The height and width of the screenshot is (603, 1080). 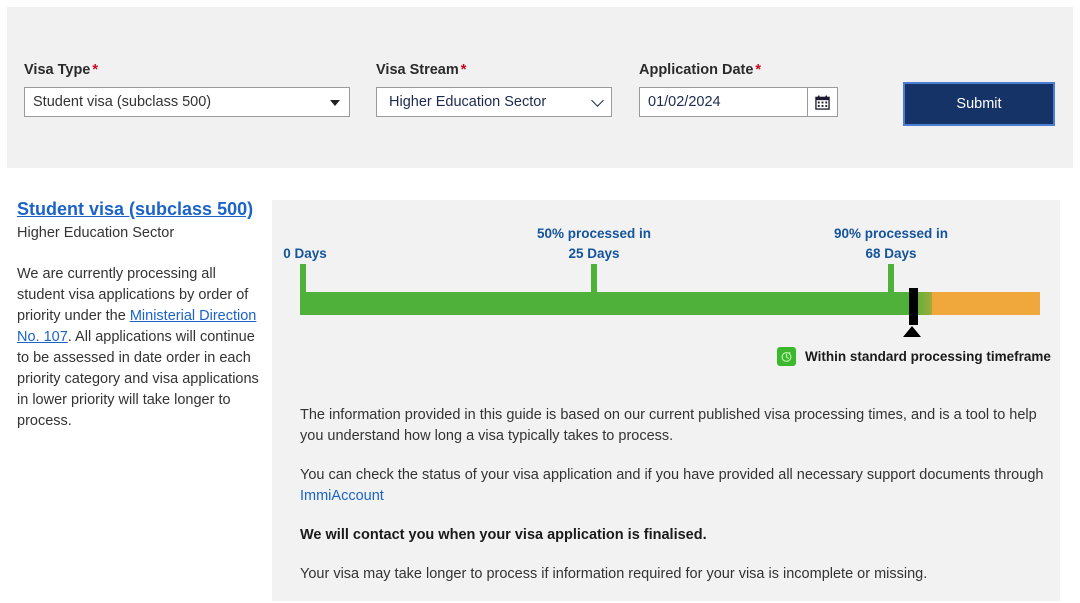 What do you see at coordinates (913, 306) in the screenshot?
I see `current-application-marker` at bounding box center [913, 306].